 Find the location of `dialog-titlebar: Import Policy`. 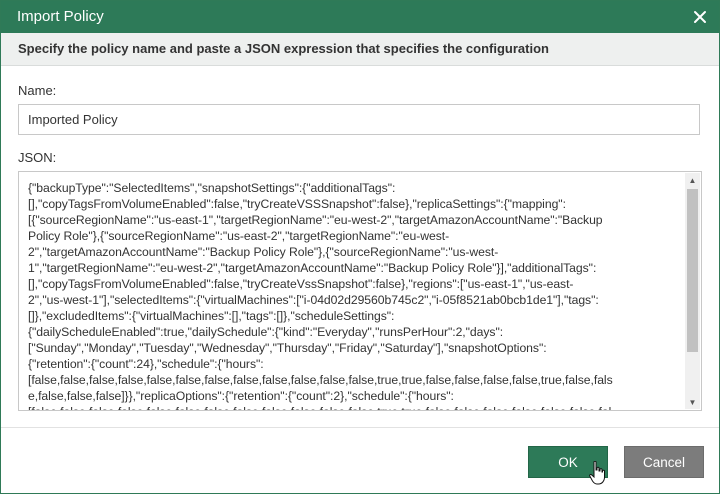

dialog-titlebar: Import Policy is located at coordinates (360, 17).